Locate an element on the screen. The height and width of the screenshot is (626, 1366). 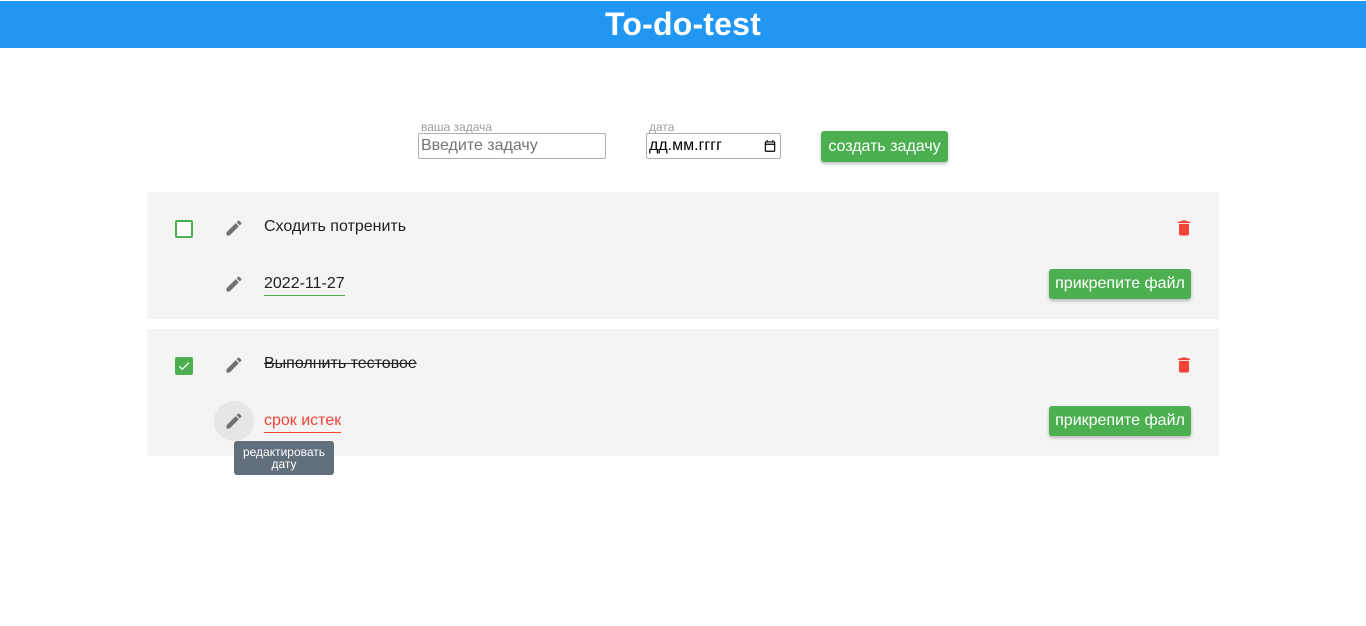
calendar-icon is located at coordinates (770, 146).